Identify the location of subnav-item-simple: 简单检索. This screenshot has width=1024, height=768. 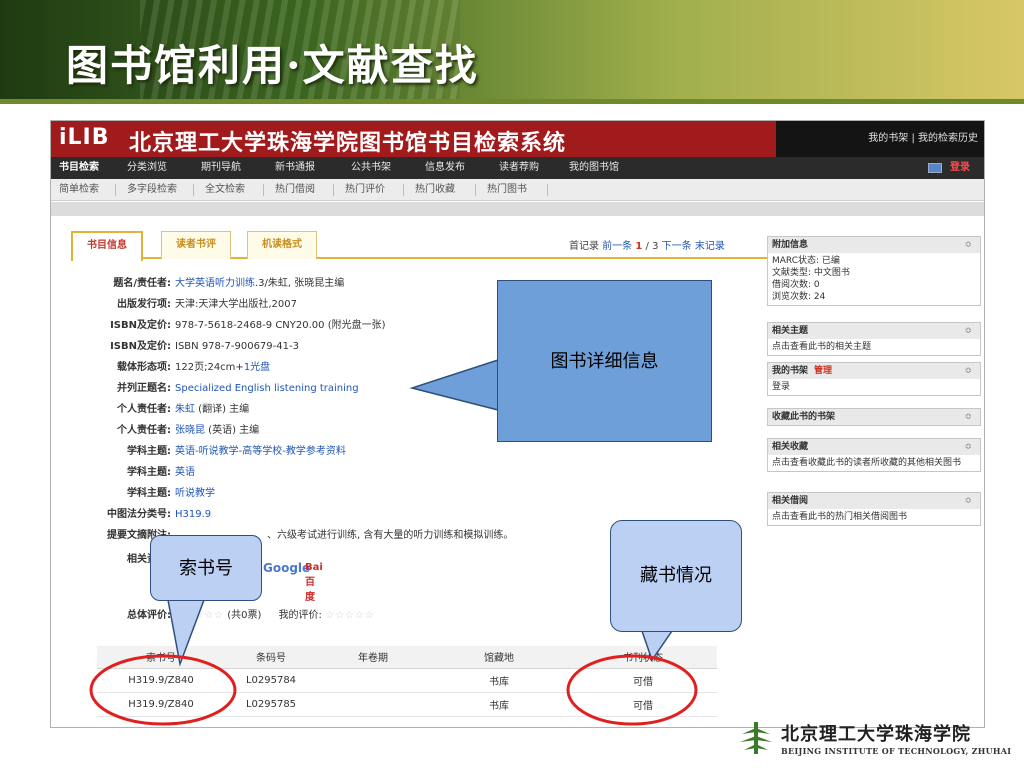
(79, 190).